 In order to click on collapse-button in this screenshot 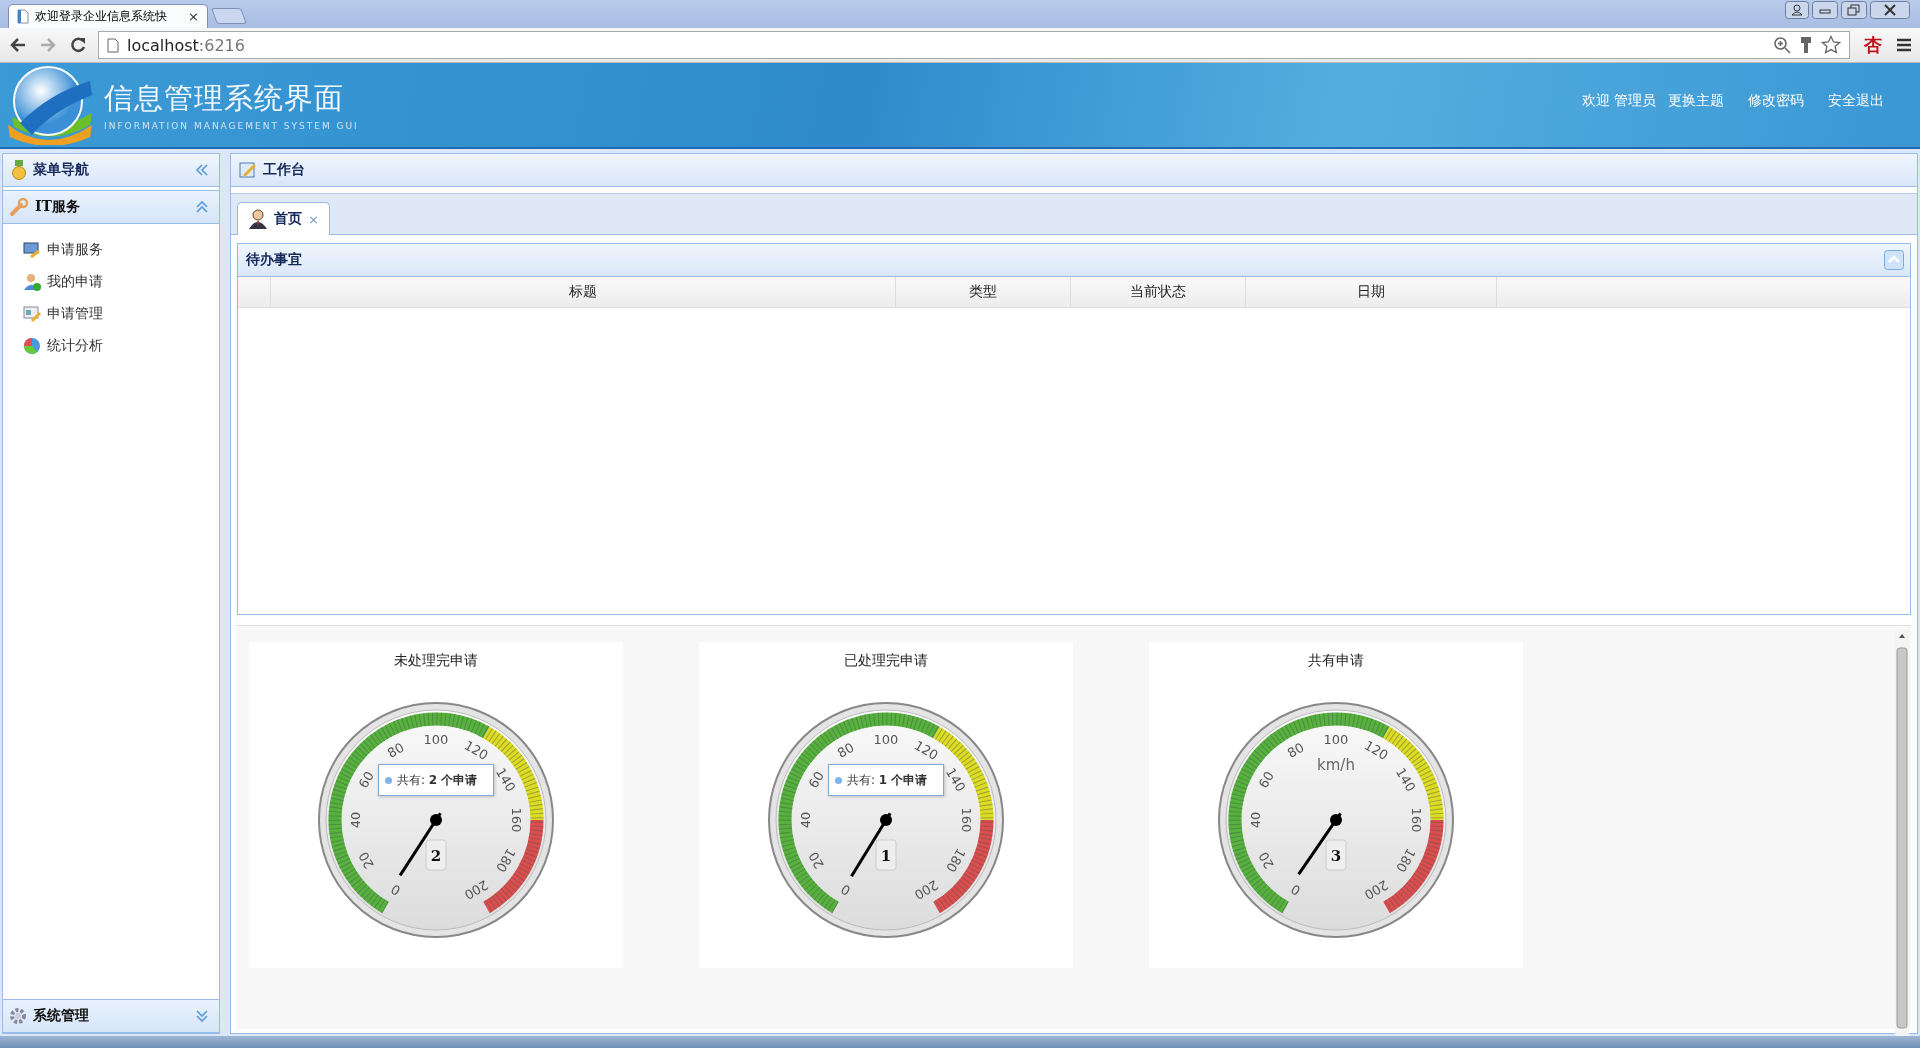, I will do `click(1894, 260)`.